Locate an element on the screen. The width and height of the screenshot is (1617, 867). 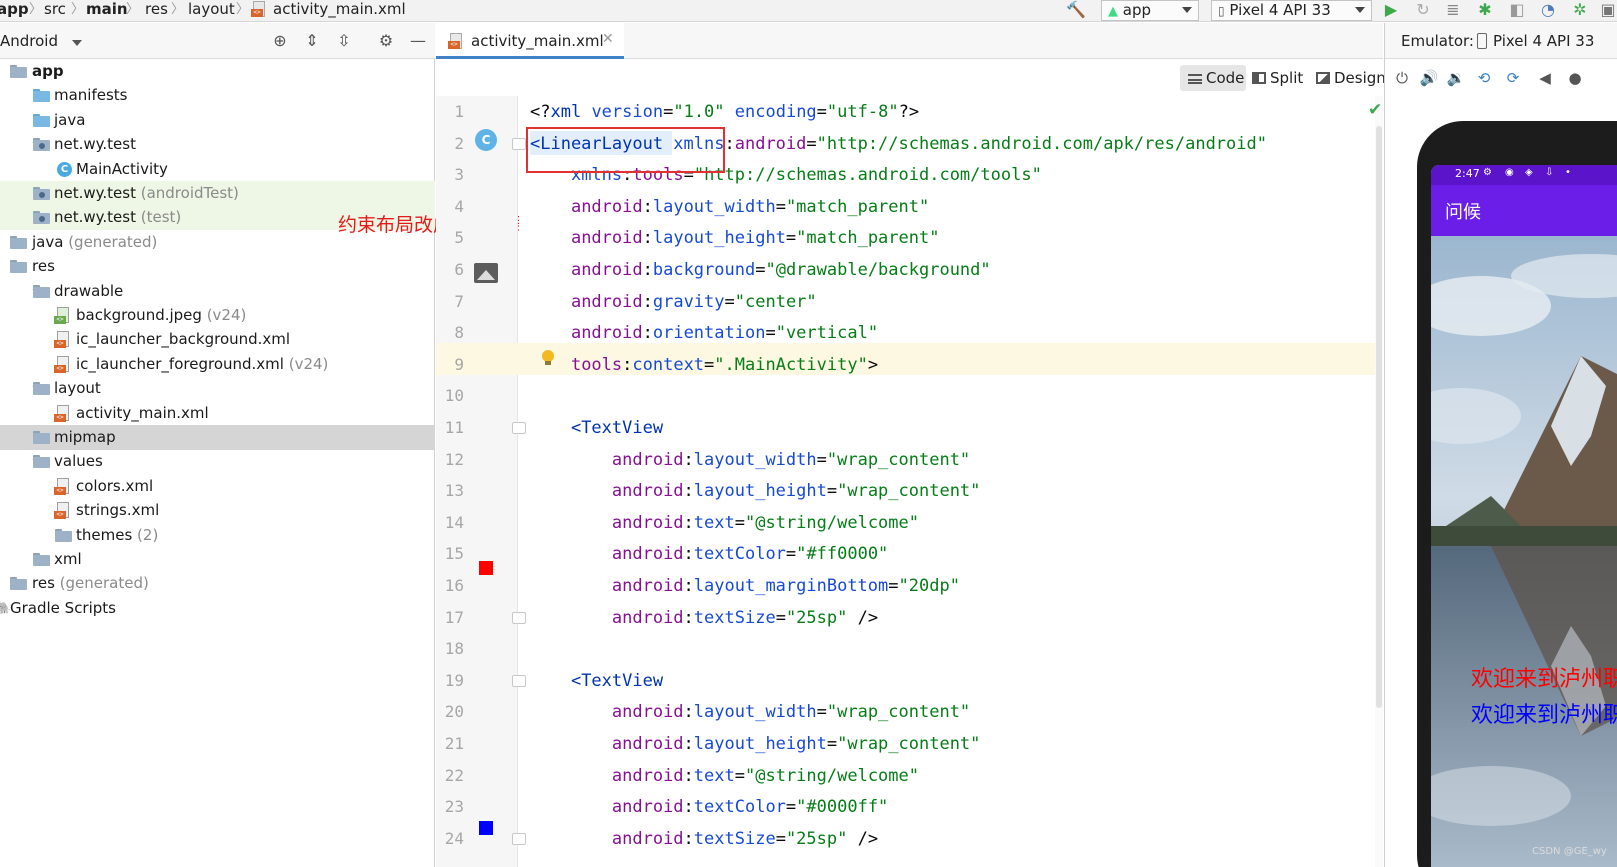
tree-item: xml is located at coordinates (217, 559).